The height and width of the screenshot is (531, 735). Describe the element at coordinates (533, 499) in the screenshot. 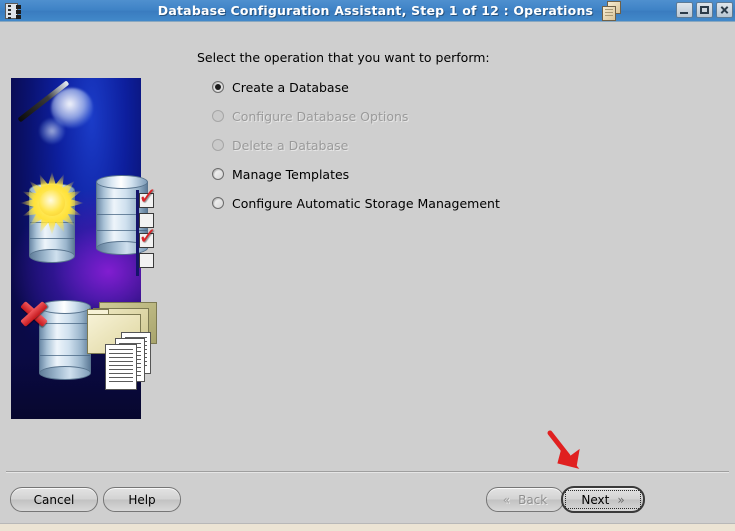

I see `back-button-label: Back` at that location.